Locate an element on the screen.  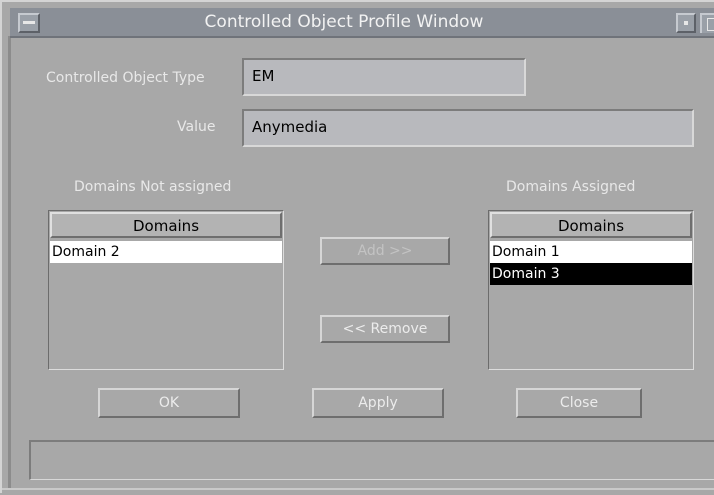
list-item: Domain 1 is located at coordinates (591, 252).